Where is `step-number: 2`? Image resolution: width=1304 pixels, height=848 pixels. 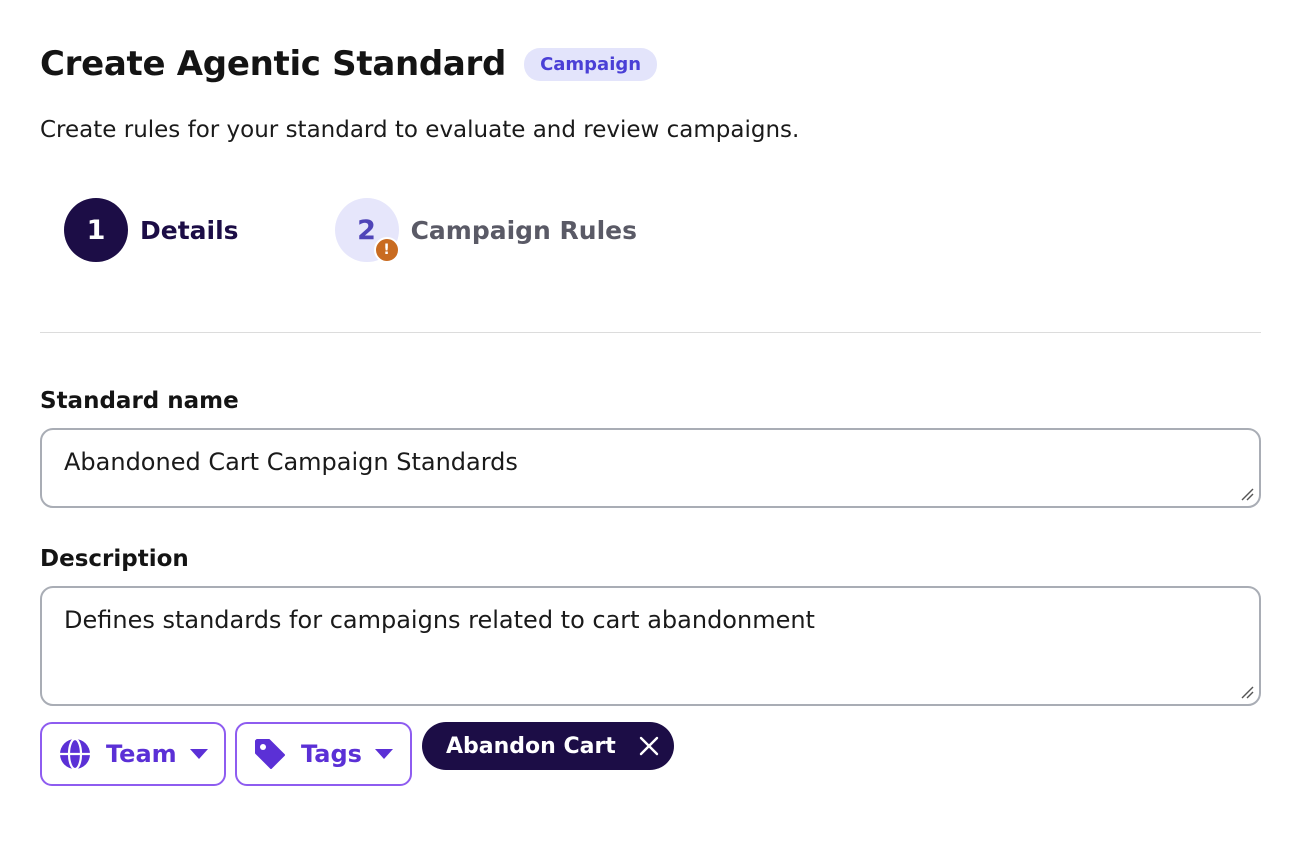
step-number: 2 is located at coordinates (366, 230).